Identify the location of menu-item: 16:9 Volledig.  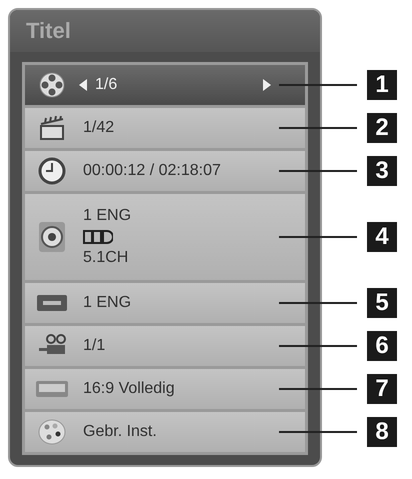
(165, 389).